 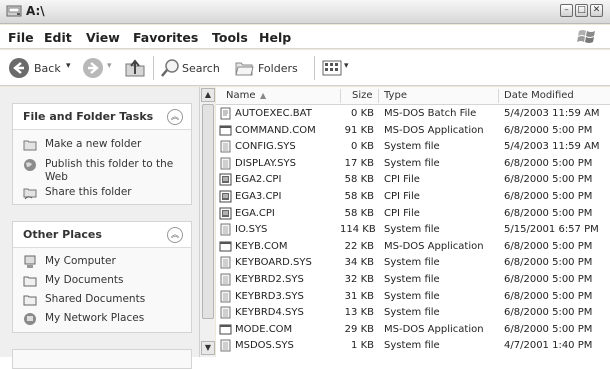 What do you see at coordinates (413, 180) in the screenshot?
I see `file-row: EGA2.CPI 58 KB CPI File 6/8/2000 5:00 PM` at bounding box center [413, 180].